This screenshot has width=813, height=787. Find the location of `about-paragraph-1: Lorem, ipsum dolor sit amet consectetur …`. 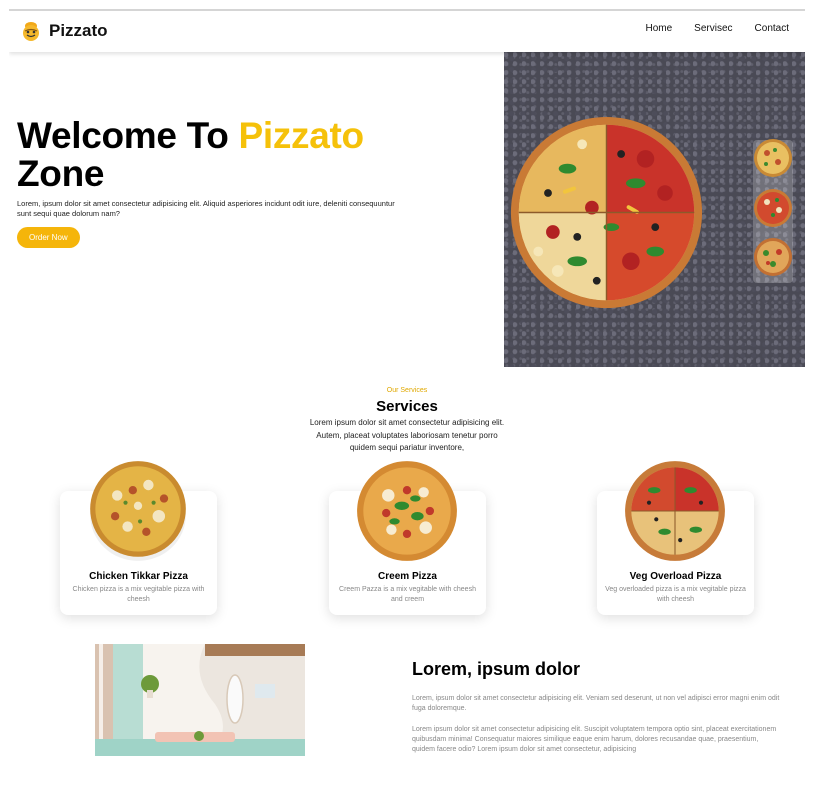

about-paragraph-1: Lorem, ipsum dolor sit amet consectetur … is located at coordinates (596, 703).